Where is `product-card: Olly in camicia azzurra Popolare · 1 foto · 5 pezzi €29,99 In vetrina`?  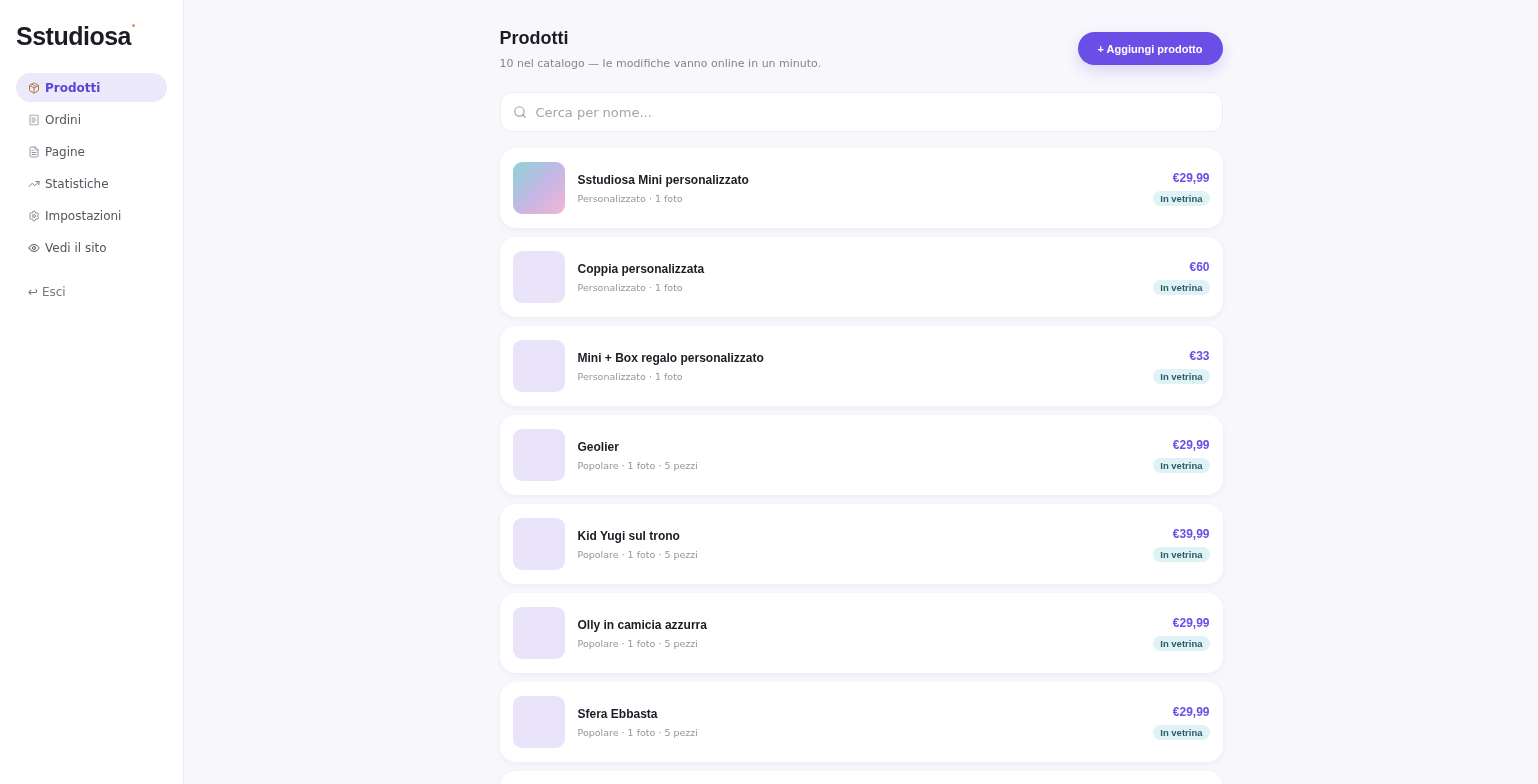 product-card: Olly in camicia azzurra Popolare · 1 foto · 5 pezzi €29,99 In vetrina is located at coordinates (861, 633).